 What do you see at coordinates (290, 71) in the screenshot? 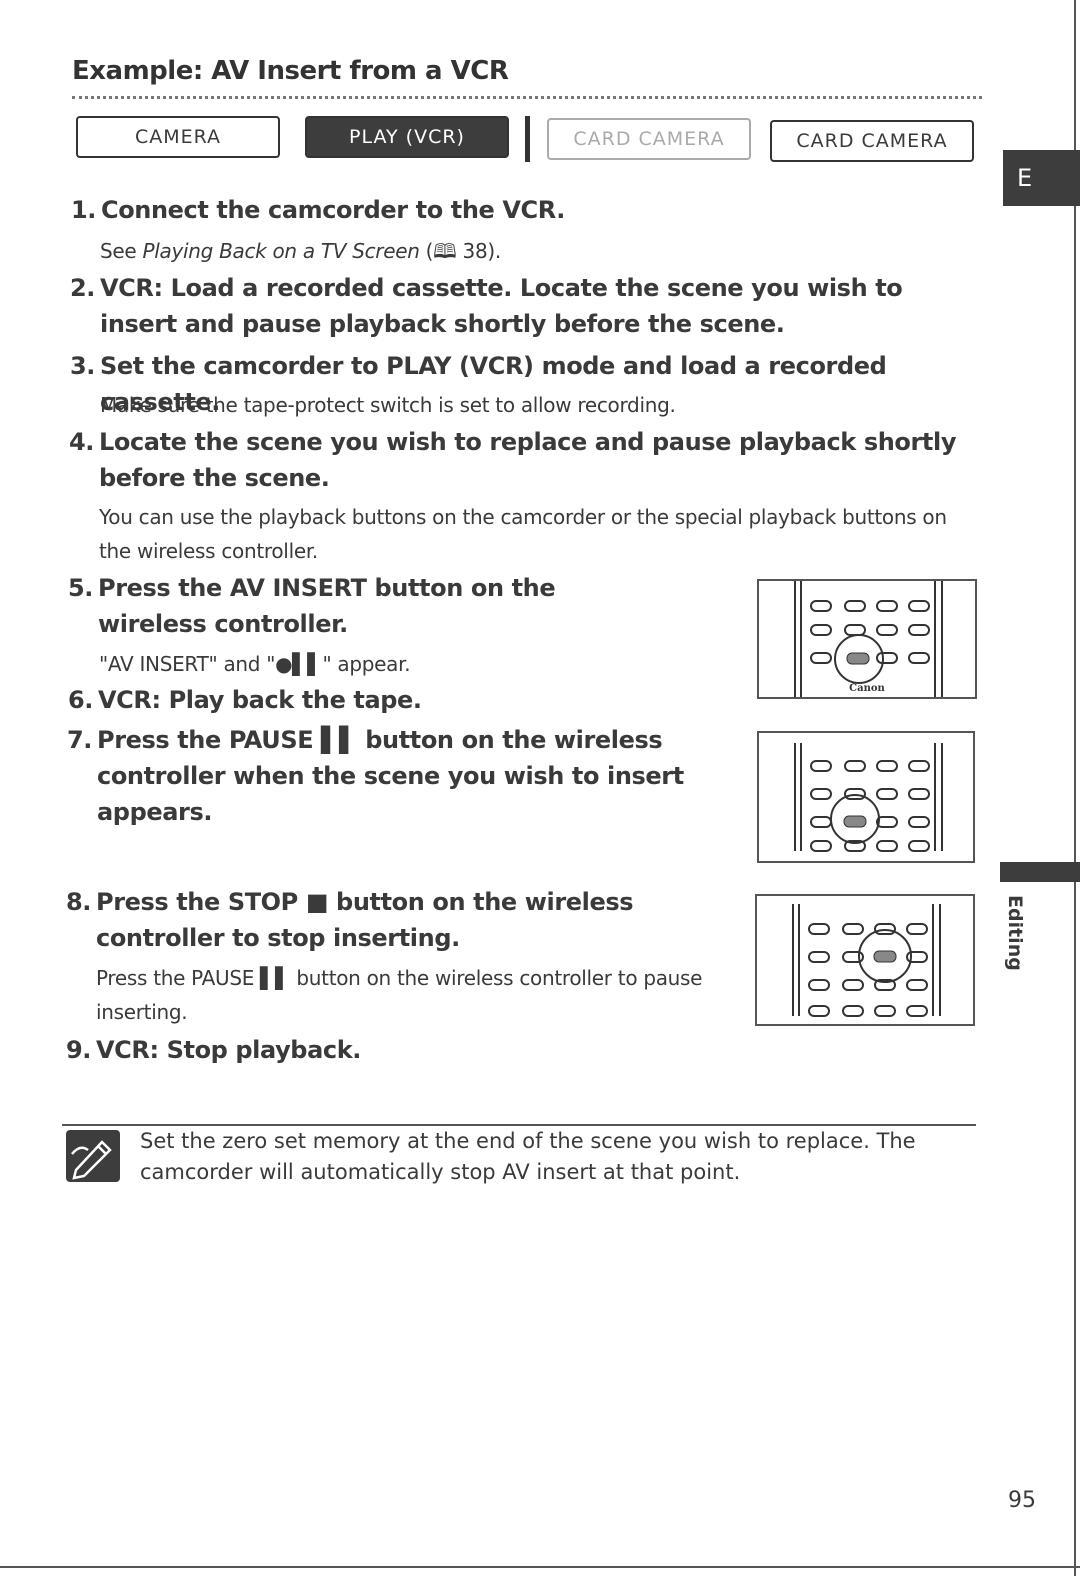
I see `section-title: Example: AV Insert from a VCR` at bounding box center [290, 71].